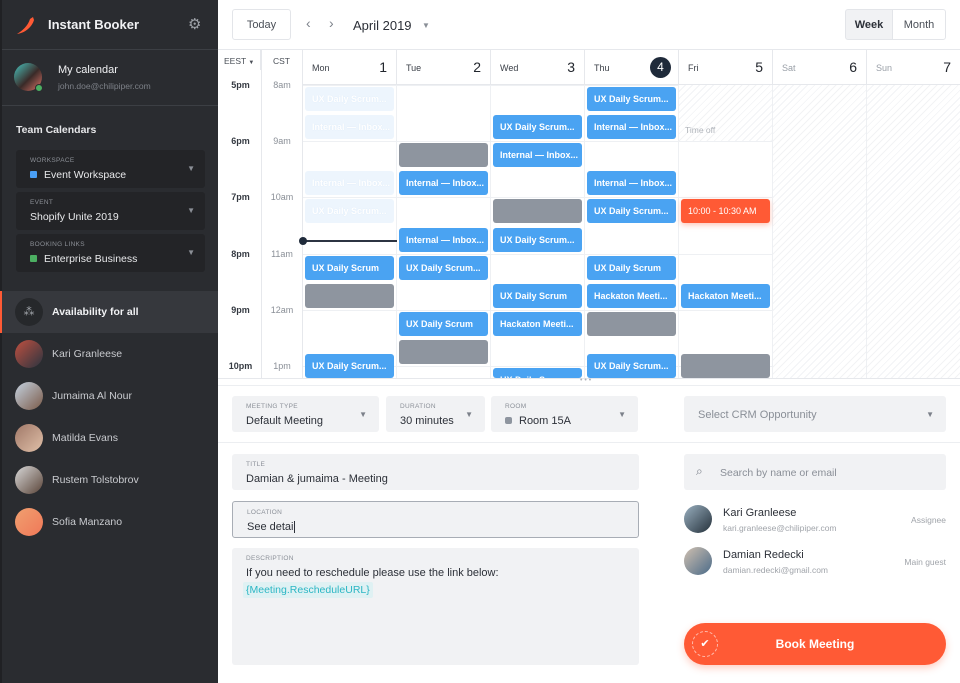 The height and width of the screenshot is (683, 960). I want to click on week-view-button: Week, so click(869, 24).